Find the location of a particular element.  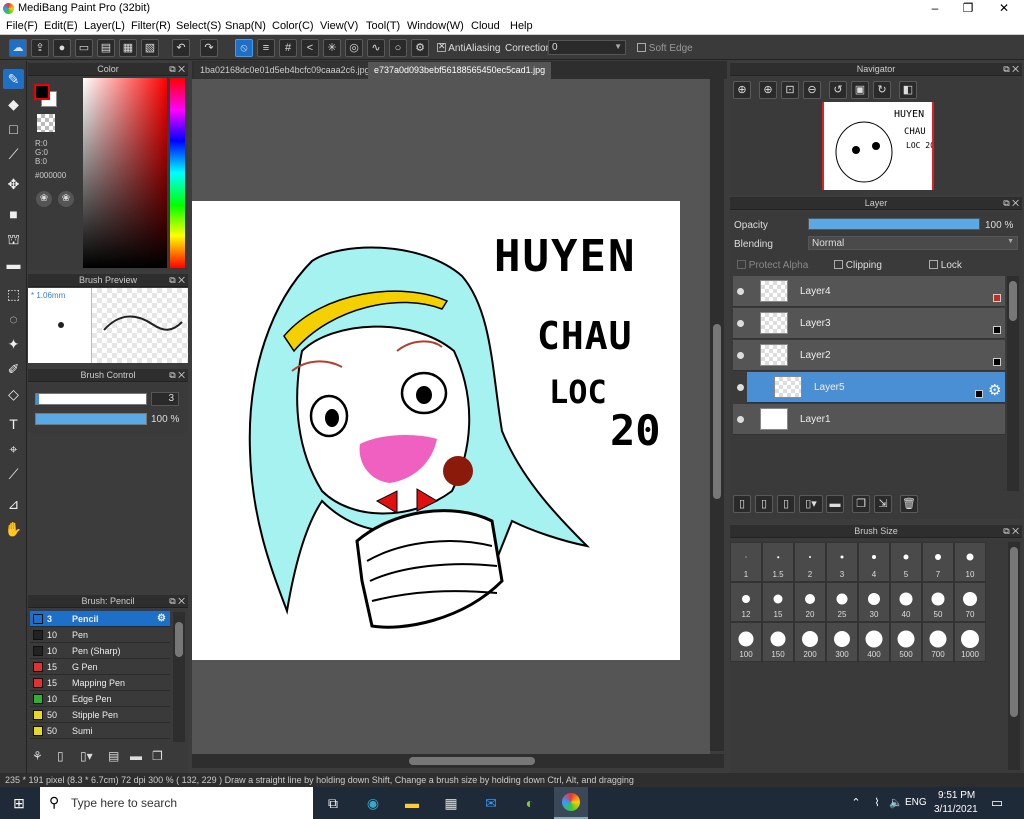

fill-rect-tool-icon: ■ is located at coordinates (13, 214).